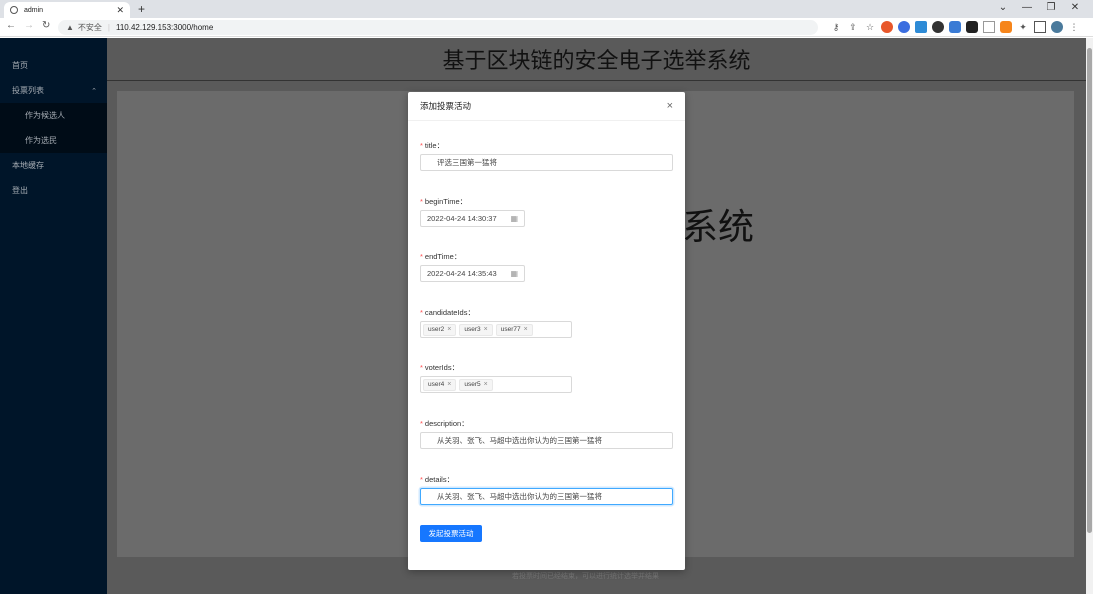 The image size is (1093, 594). Describe the element at coordinates (446, 312) in the screenshot. I see `candidate-ids-label: candidateIds` at that location.